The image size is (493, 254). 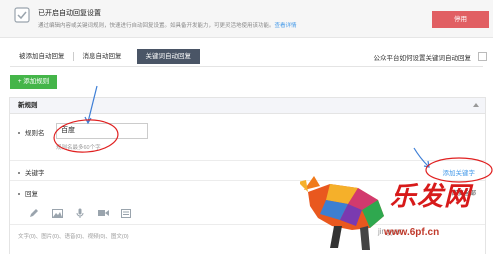 I want to click on watermark-text: 乐发网, so click(x=431, y=196).